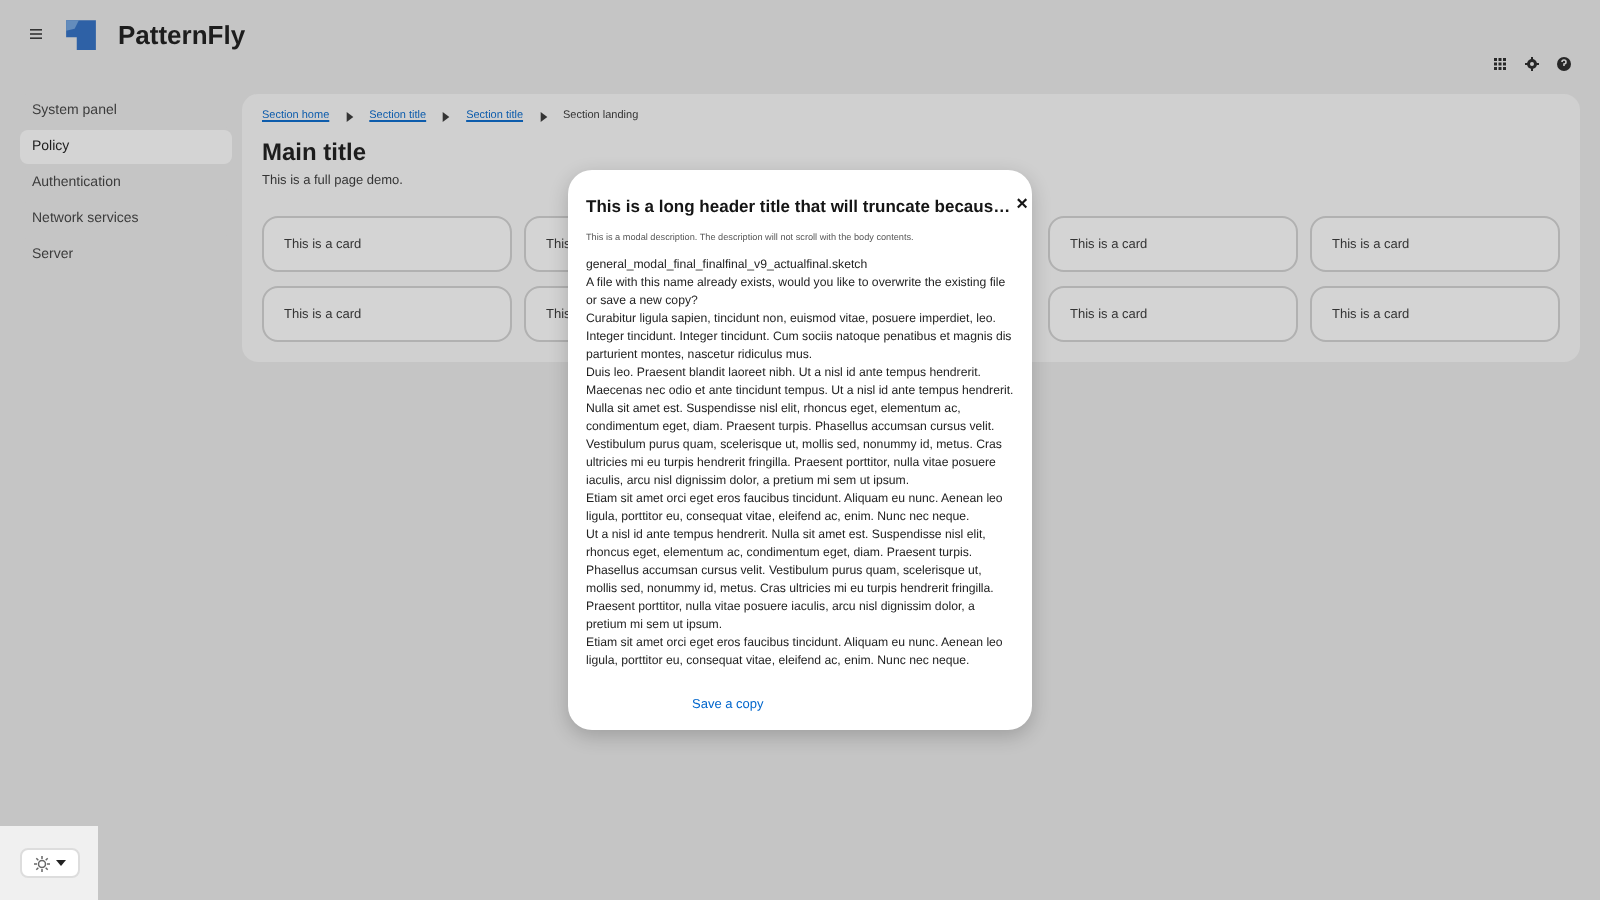  I want to click on theme-toggle-button, so click(50, 863).